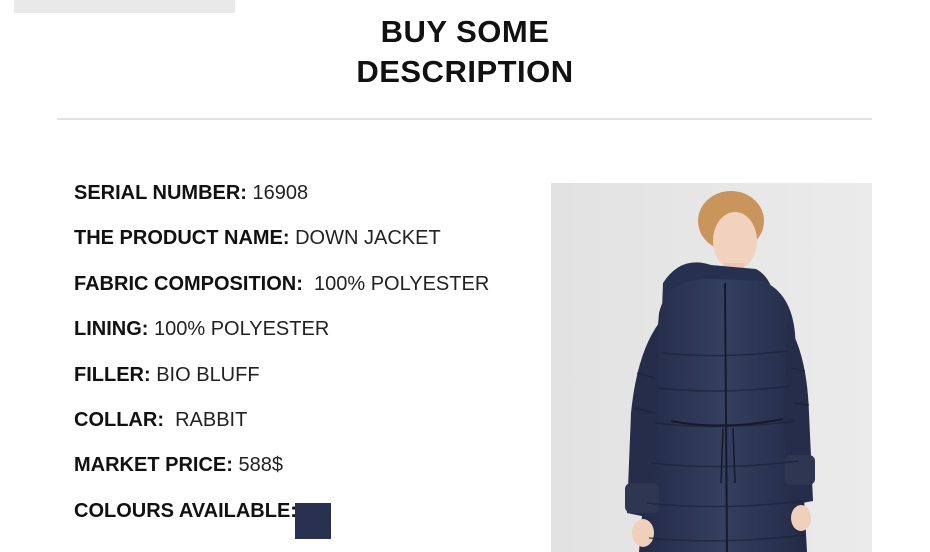  I want to click on spec-serial-number: SERIAL NUMBER: 16908, so click(281, 202).